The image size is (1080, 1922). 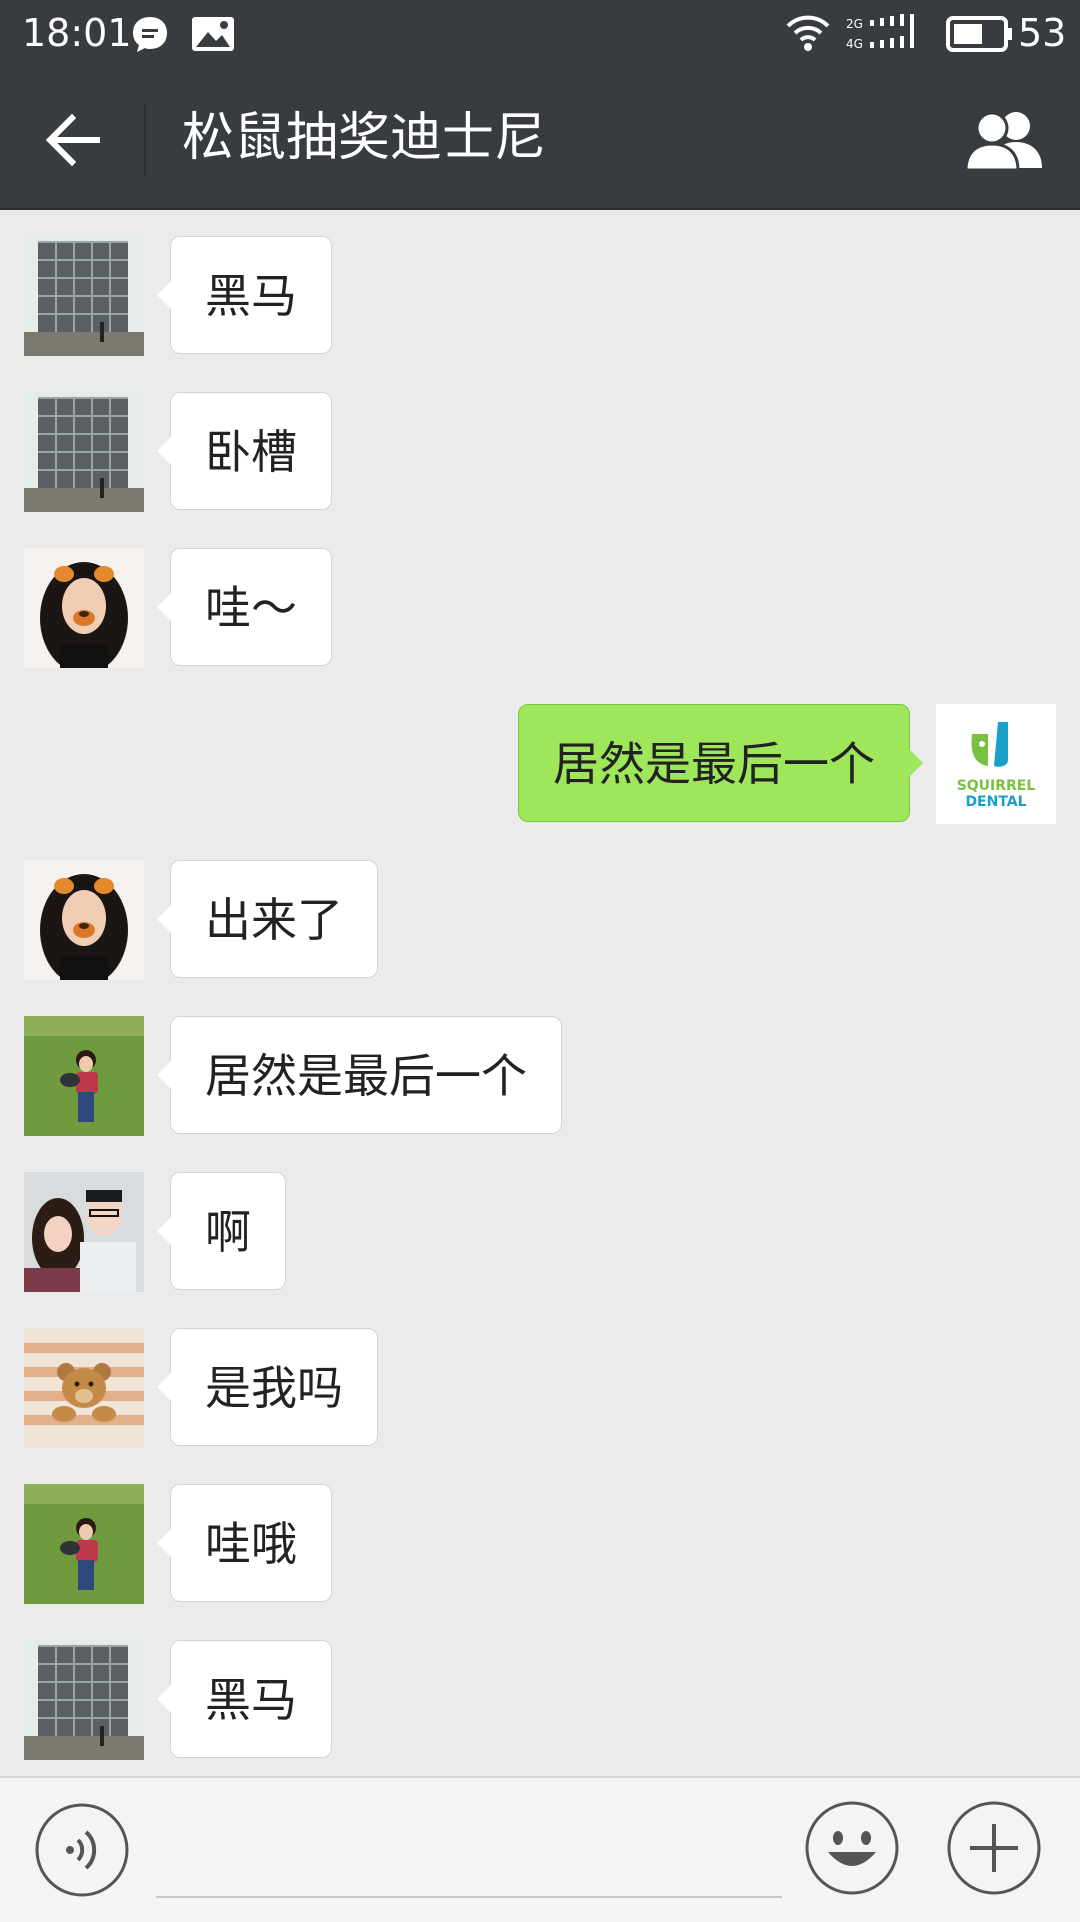 What do you see at coordinates (221, 1231) in the screenshot?
I see `message-bubble: 啊` at bounding box center [221, 1231].